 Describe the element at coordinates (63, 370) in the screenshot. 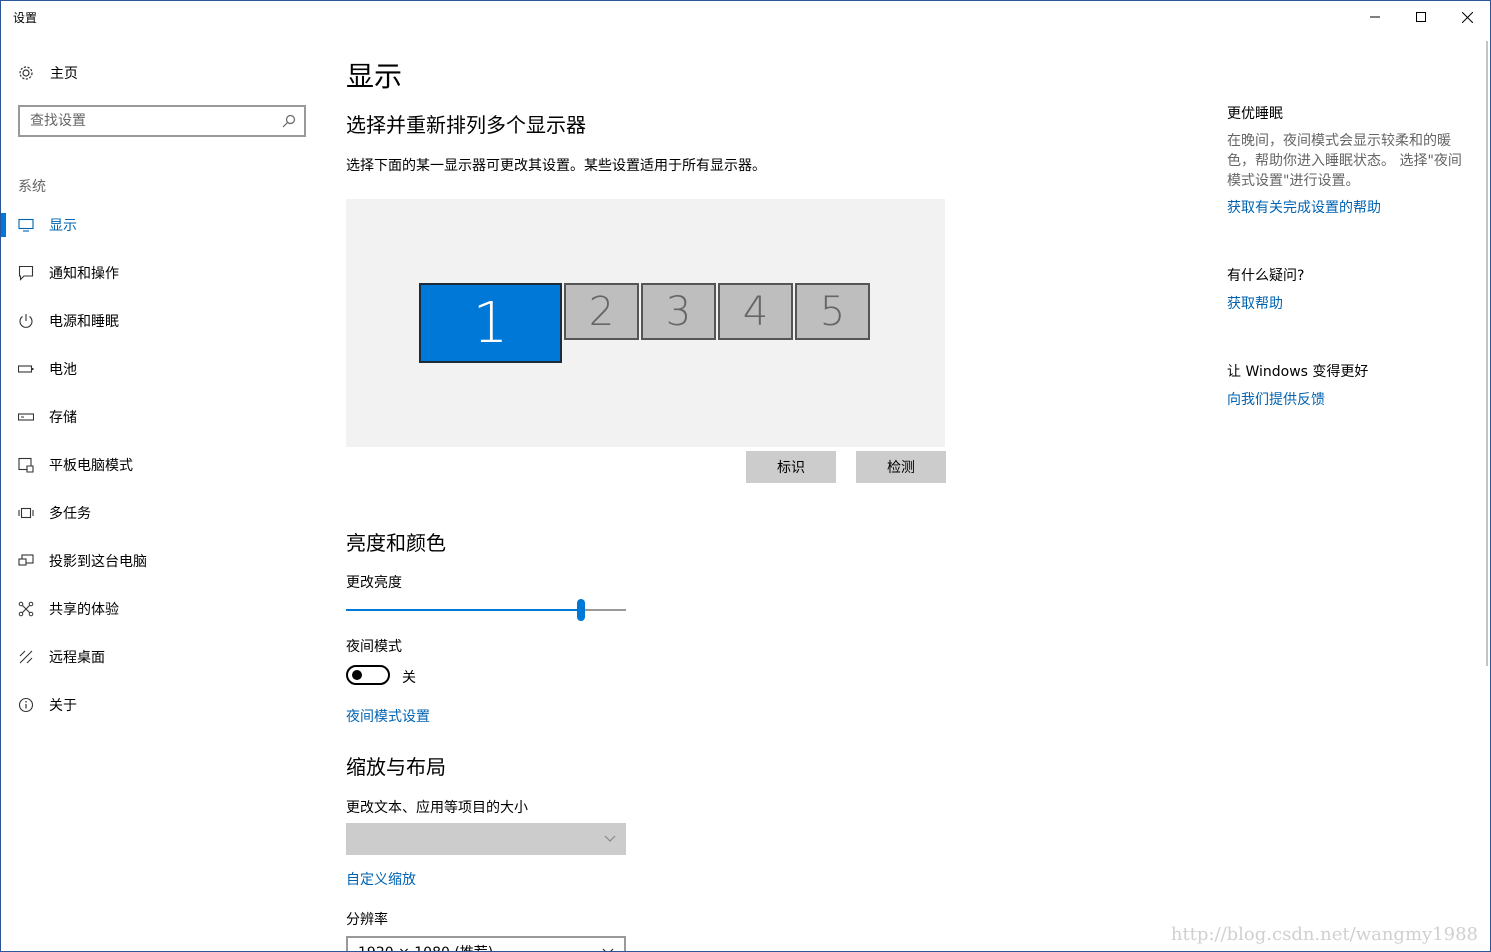

I see `sidebar-item-label: 电池` at that location.